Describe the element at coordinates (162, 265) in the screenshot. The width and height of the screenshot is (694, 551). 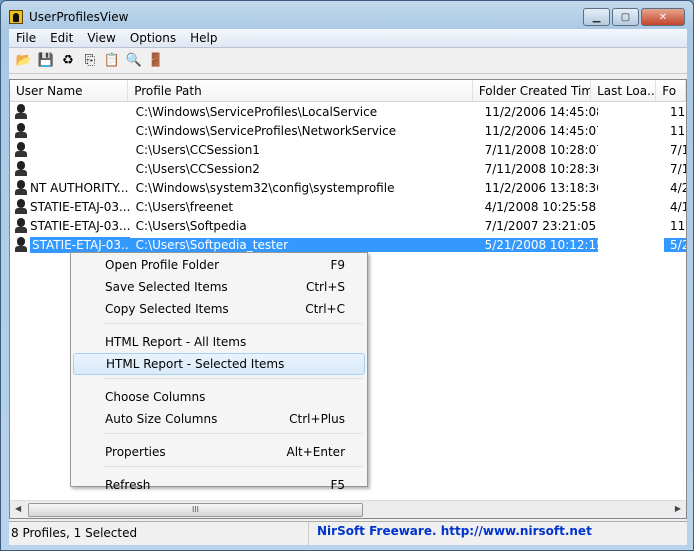
I see `context-item-label: Open Profile Folder` at that location.